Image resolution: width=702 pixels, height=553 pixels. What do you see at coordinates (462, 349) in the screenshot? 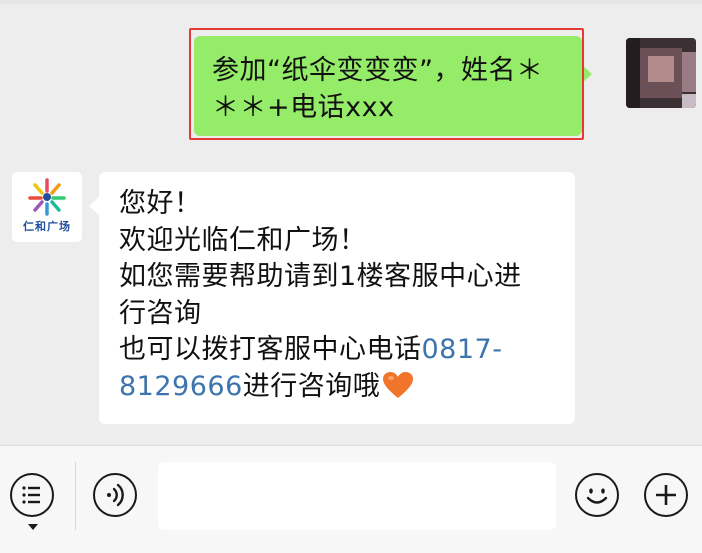
I see `phone-link-part1: 0817-` at bounding box center [462, 349].